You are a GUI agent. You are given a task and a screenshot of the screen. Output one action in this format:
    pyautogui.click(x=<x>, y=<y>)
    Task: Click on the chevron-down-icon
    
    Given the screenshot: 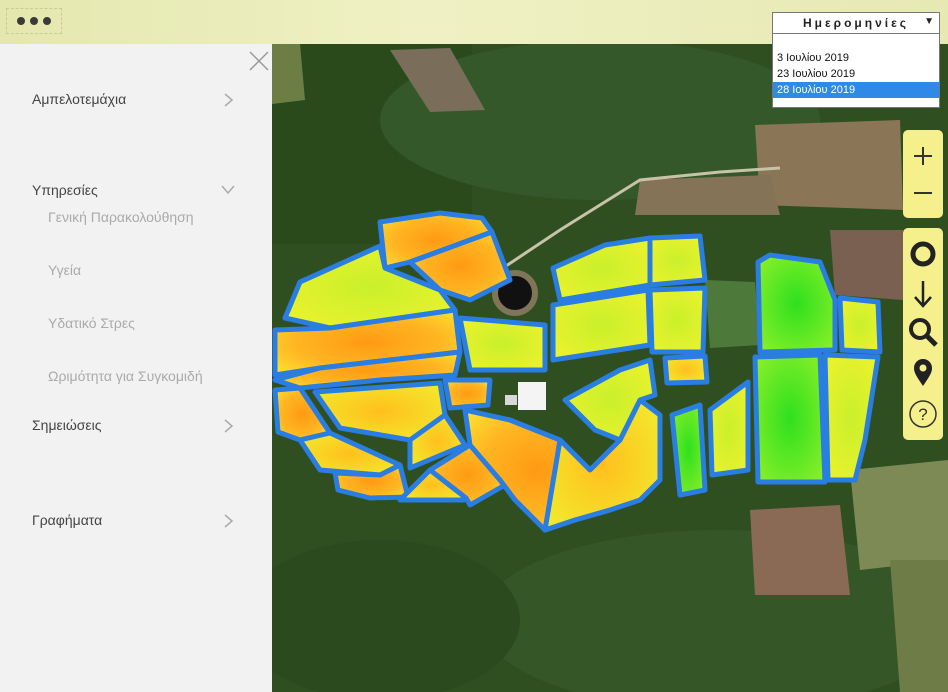 What is the action you would take?
    pyautogui.click(x=228, y=189)
    